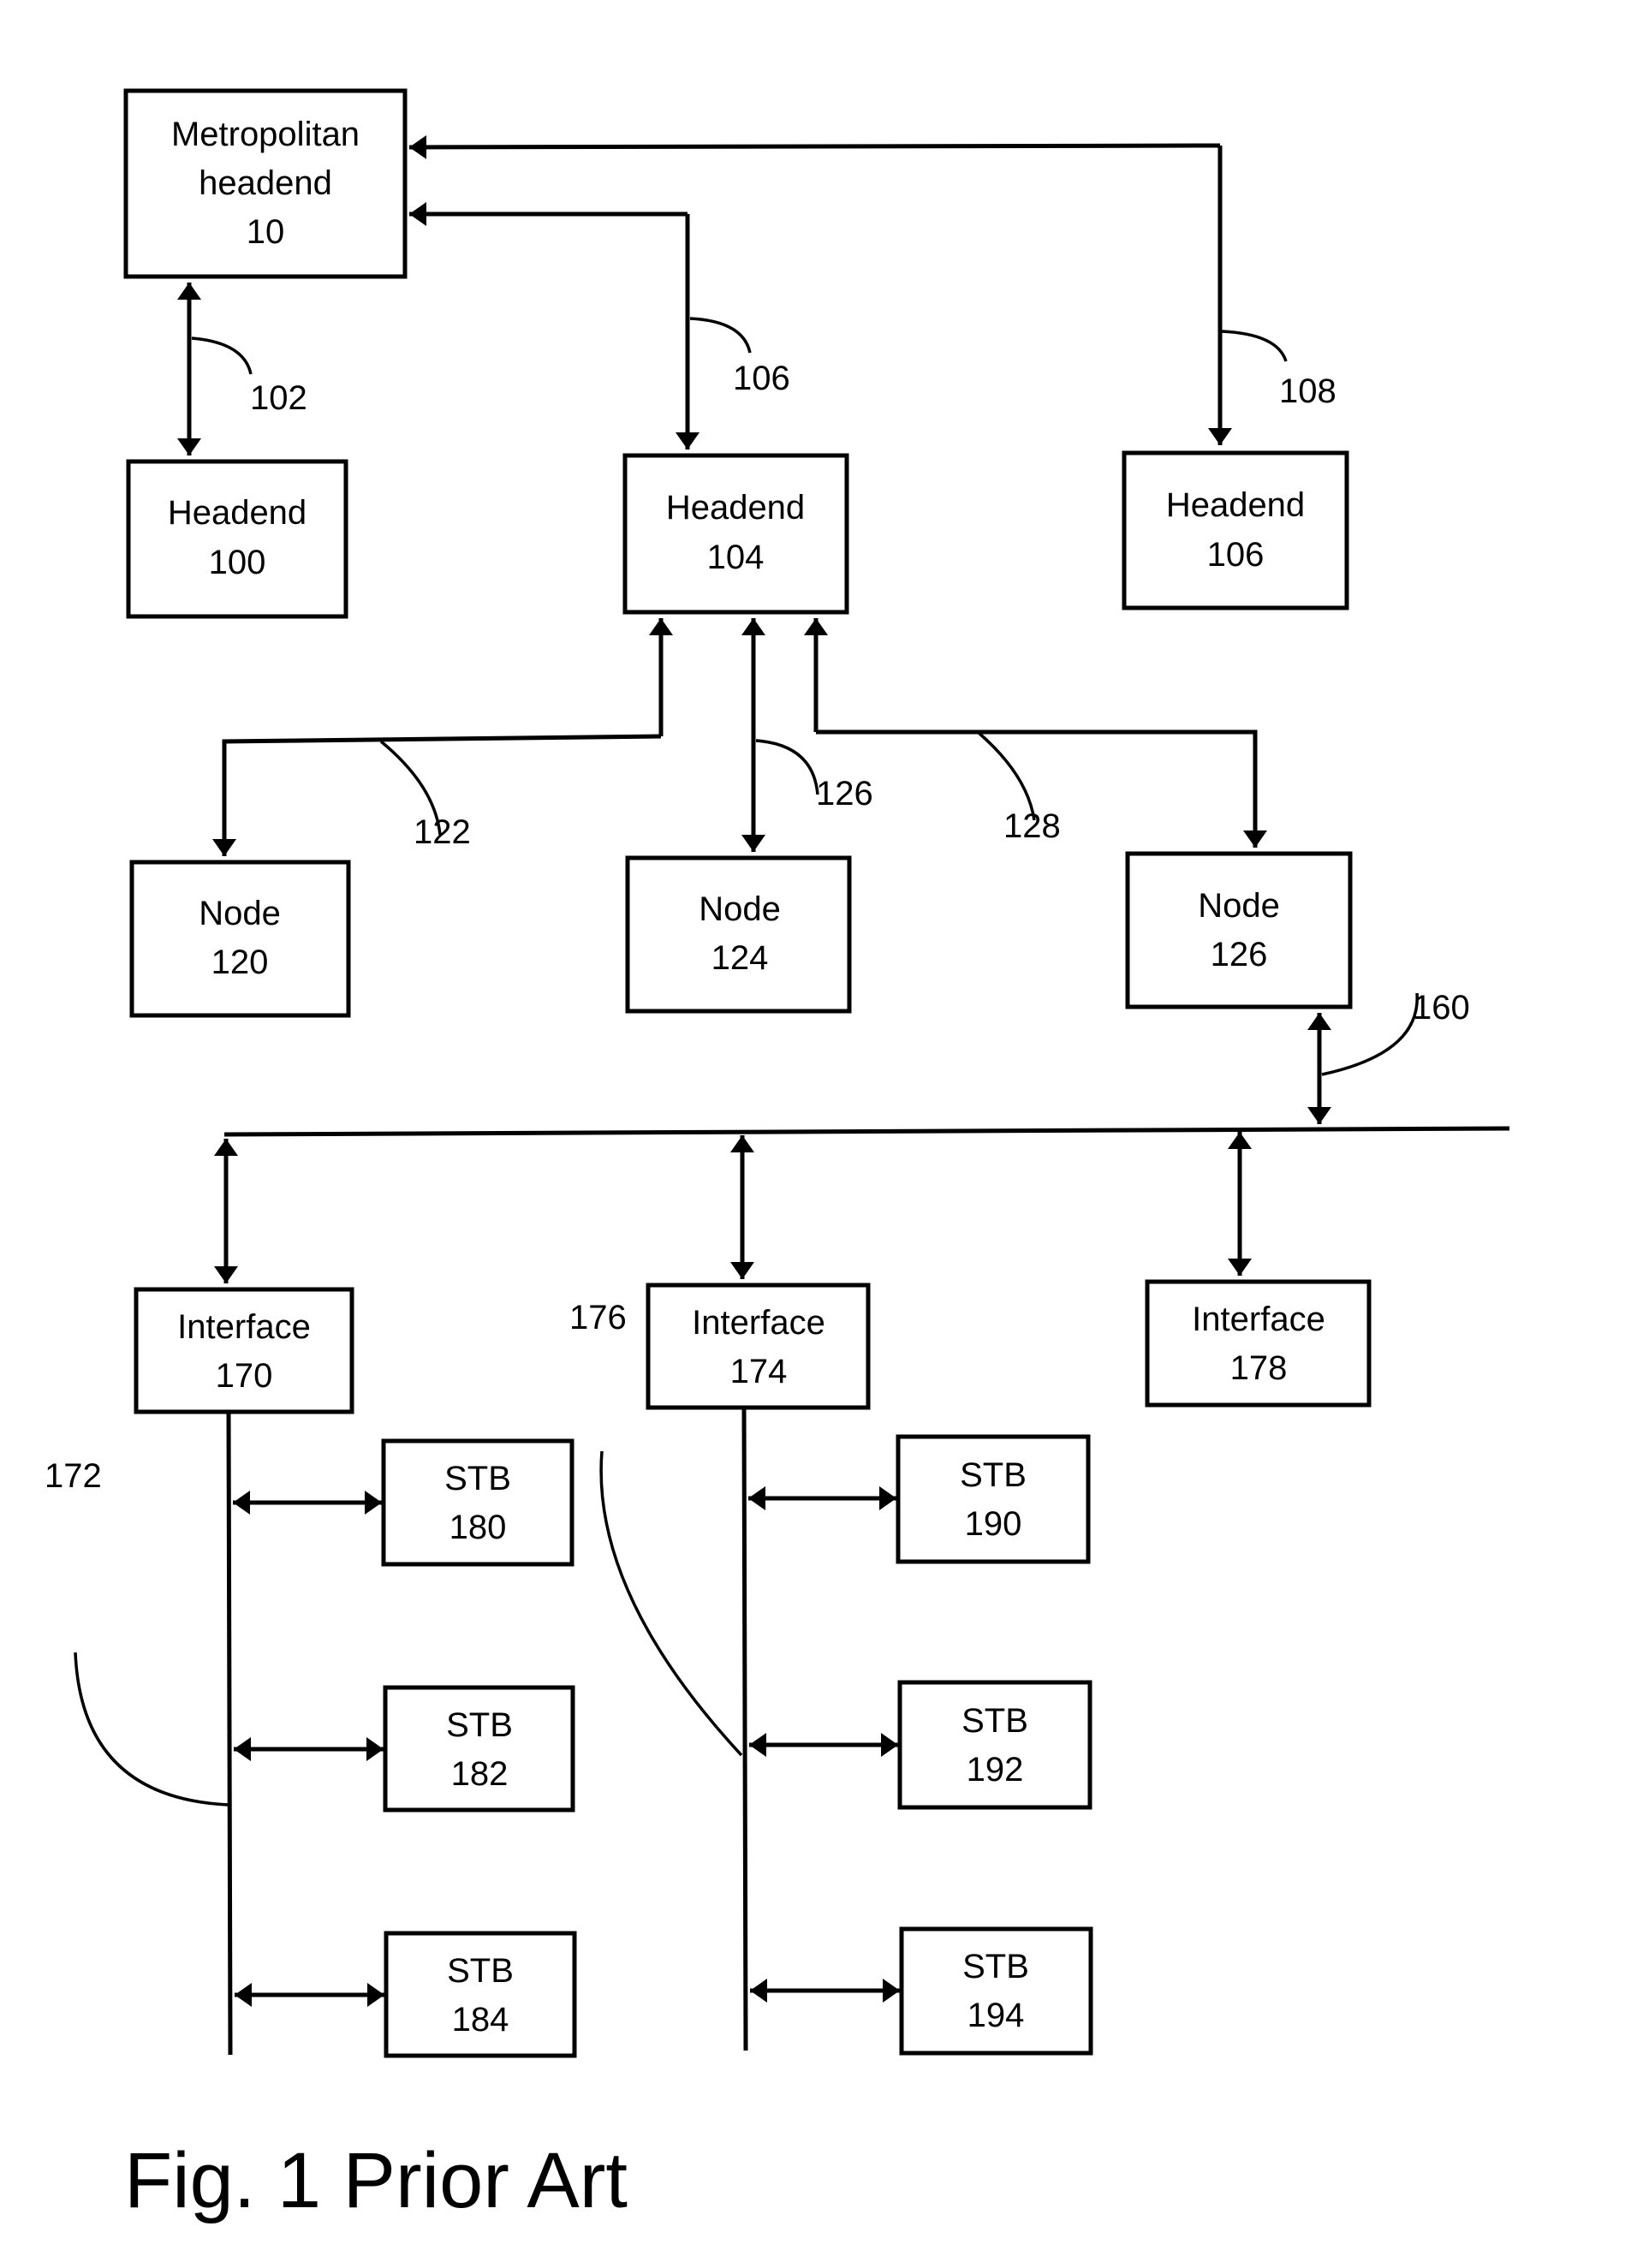 This screenshot has width=1649, height=2268. Describe the element at coordinates (996, 1770) in the screenshot. I see `stb-192-label-2: 192` at that location.